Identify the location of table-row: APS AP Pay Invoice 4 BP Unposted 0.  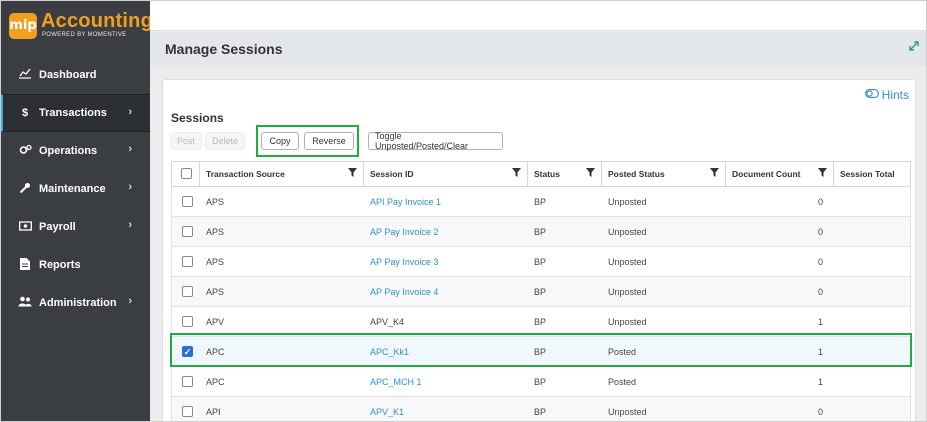
(541, 292).